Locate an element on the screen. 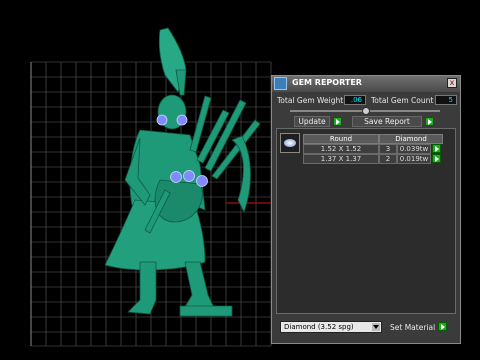 This screenshot has height=360, width=480. boot-right is located at coordinates (206, 311).